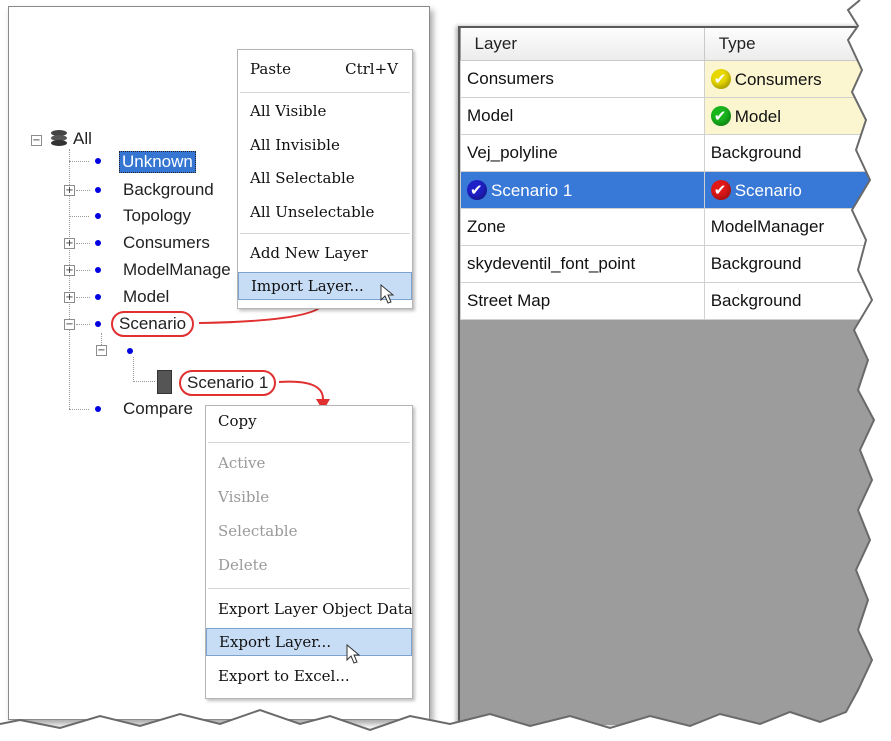  I want to click on layer-cell: Consumers, so click(582, 79).